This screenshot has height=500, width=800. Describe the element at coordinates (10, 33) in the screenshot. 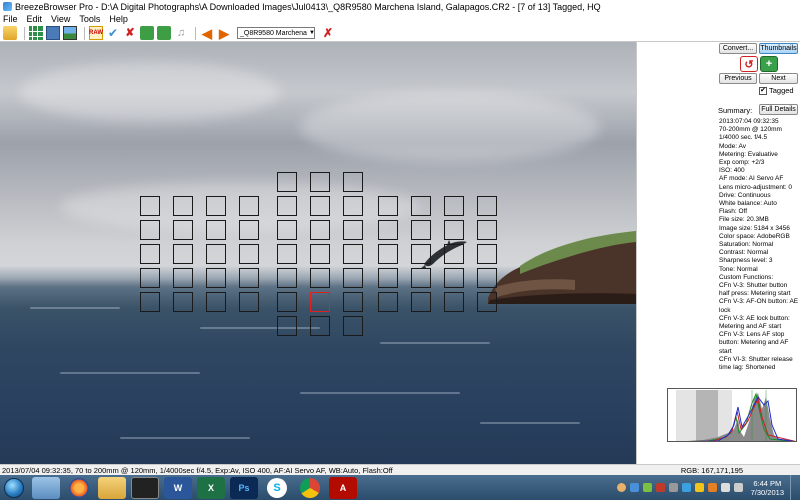

I see `open-folder-icon` at that location.